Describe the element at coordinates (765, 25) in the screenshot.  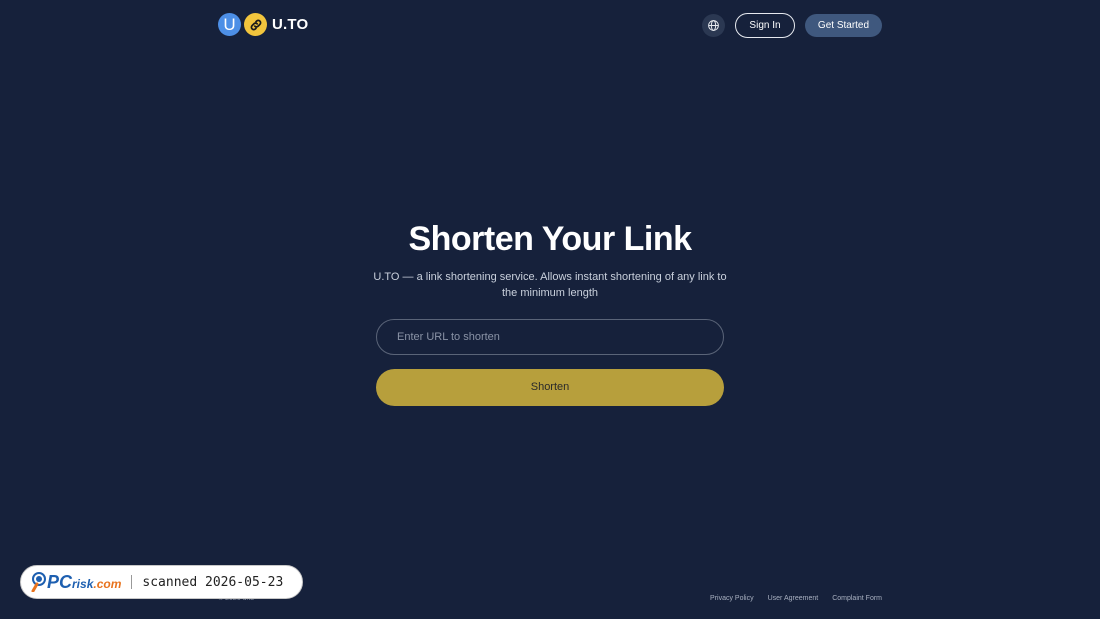
I see `sign-in-button: Sign In` at that location.